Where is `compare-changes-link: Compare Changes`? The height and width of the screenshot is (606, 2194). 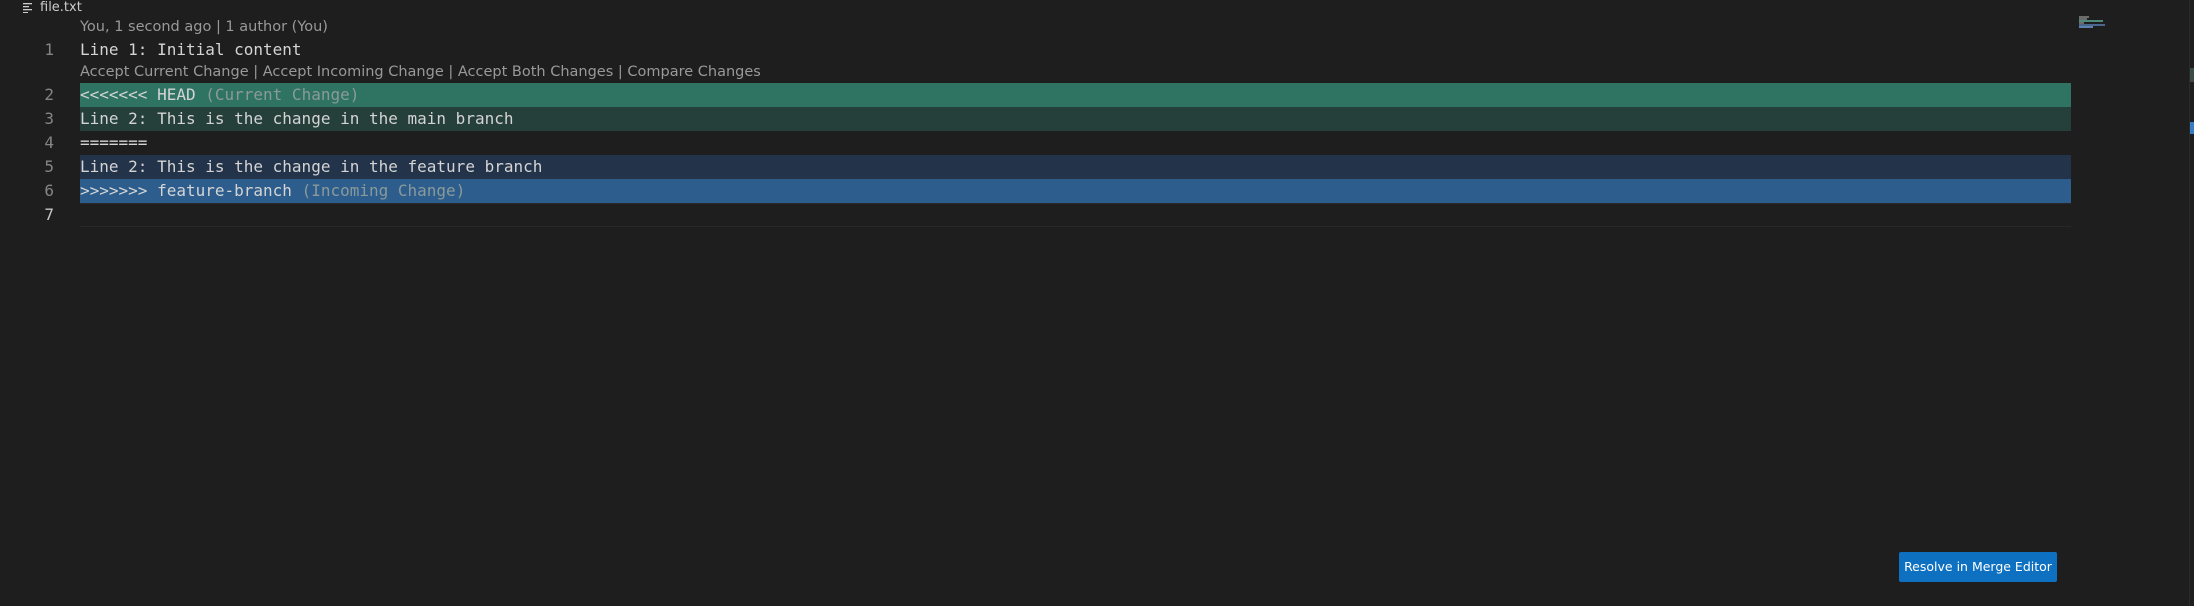
compare-changes-link: Compare Changes is located at coordinates (693, 72).